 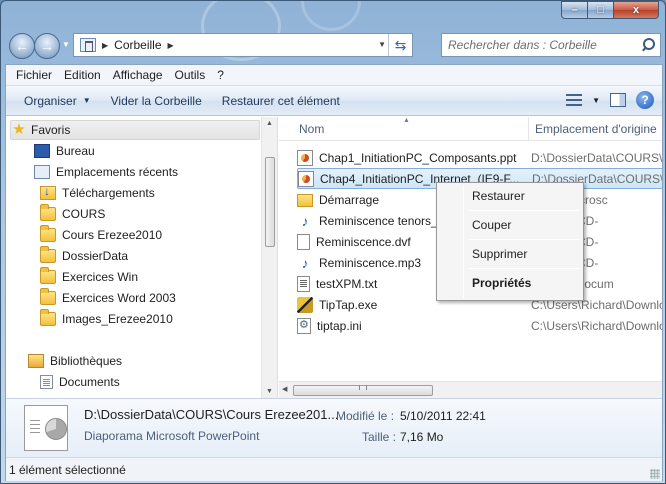 I want to click on sidebar-item-emplacements-recents: Emplacements récents, so click(x=155, y=172).